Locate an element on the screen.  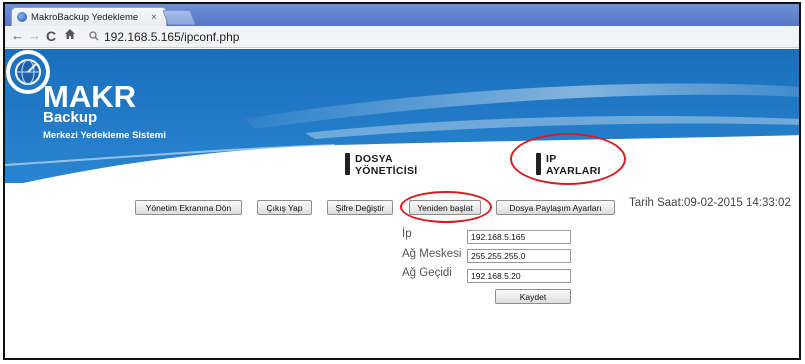
url-text: 192.168.5.165/ipconf.php is located at coordinates (172, 37).